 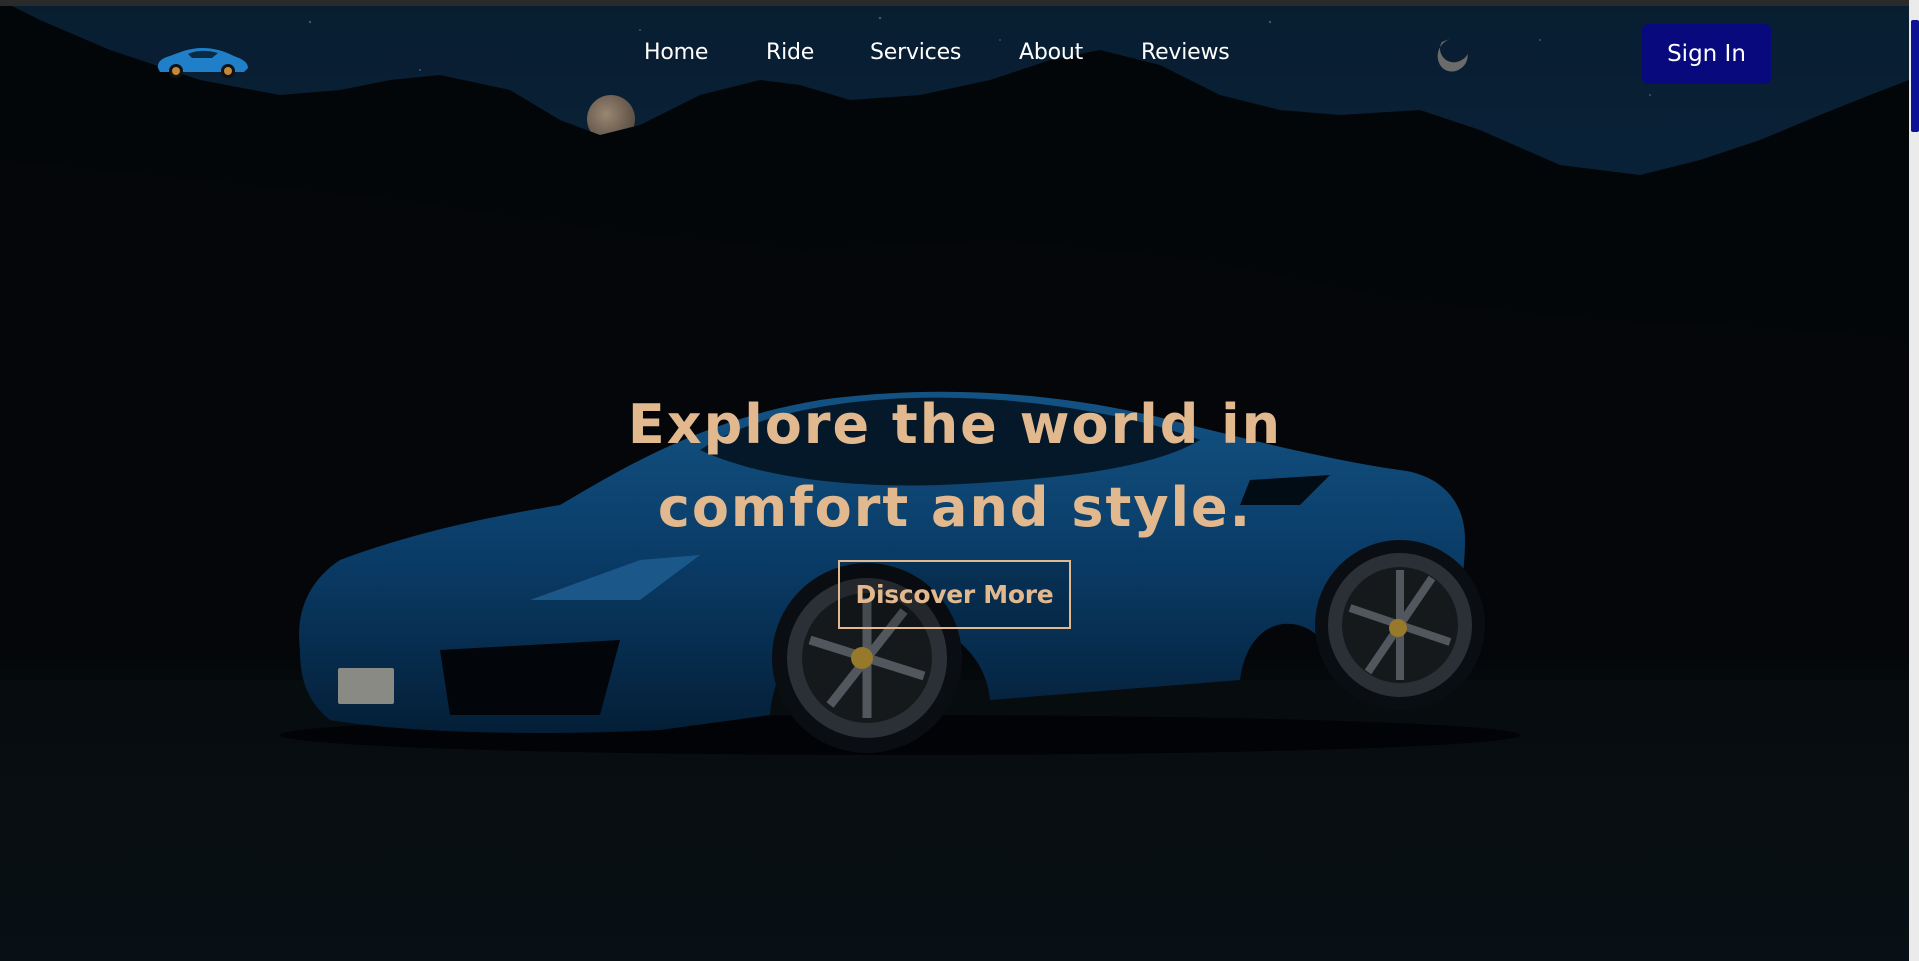 What do you see at coordinates (954, 594) in the screenshot?
I see `discover-more-button: Discover More` at bounding box center [954, 594].